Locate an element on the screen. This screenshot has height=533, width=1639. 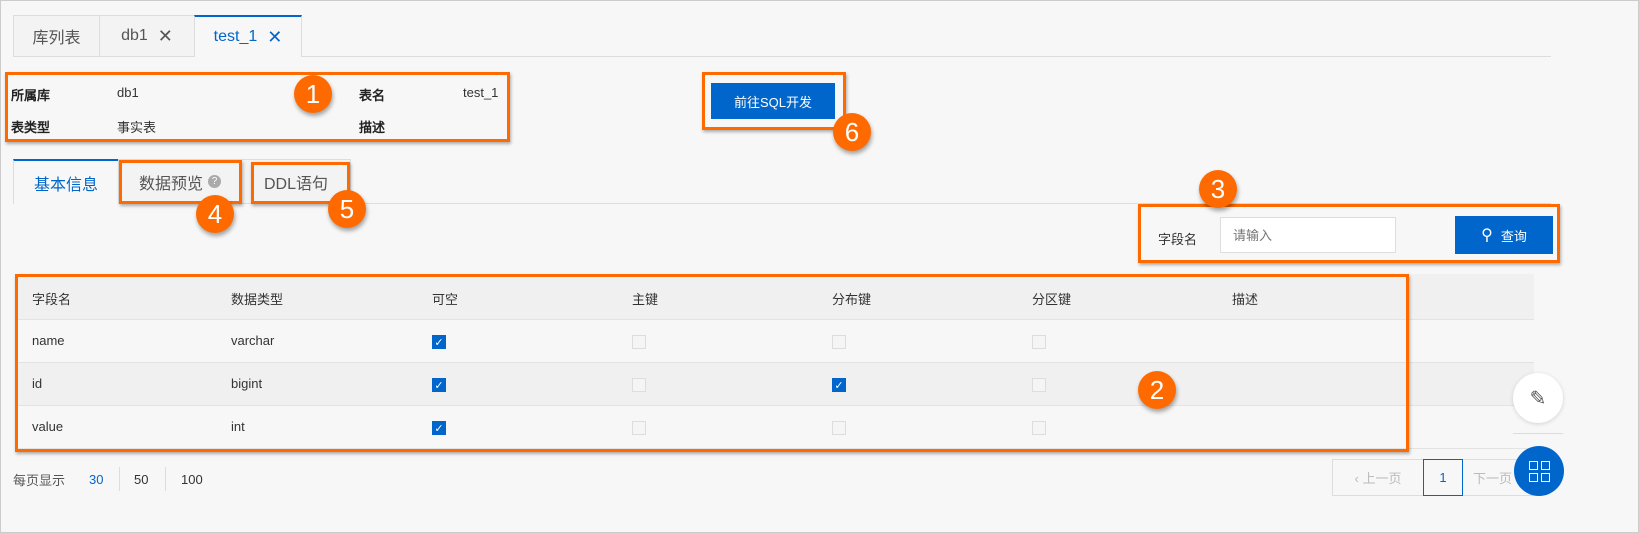
page-size-50: 50 is located at coordinates (141, 479).